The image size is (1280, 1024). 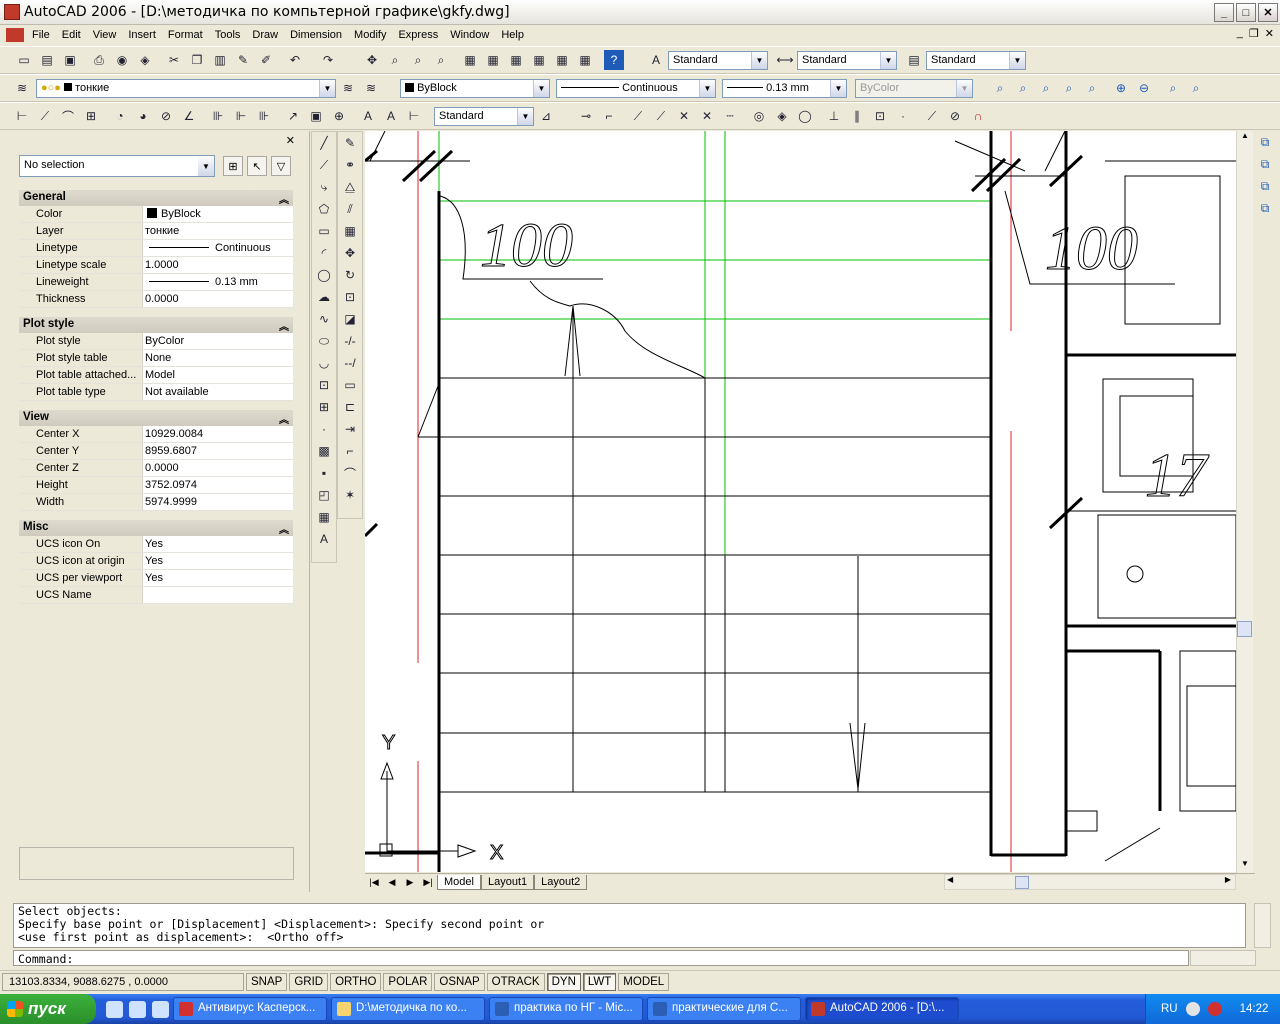 I want to click on publish-icon: ◈, so click(x=145, y=60).